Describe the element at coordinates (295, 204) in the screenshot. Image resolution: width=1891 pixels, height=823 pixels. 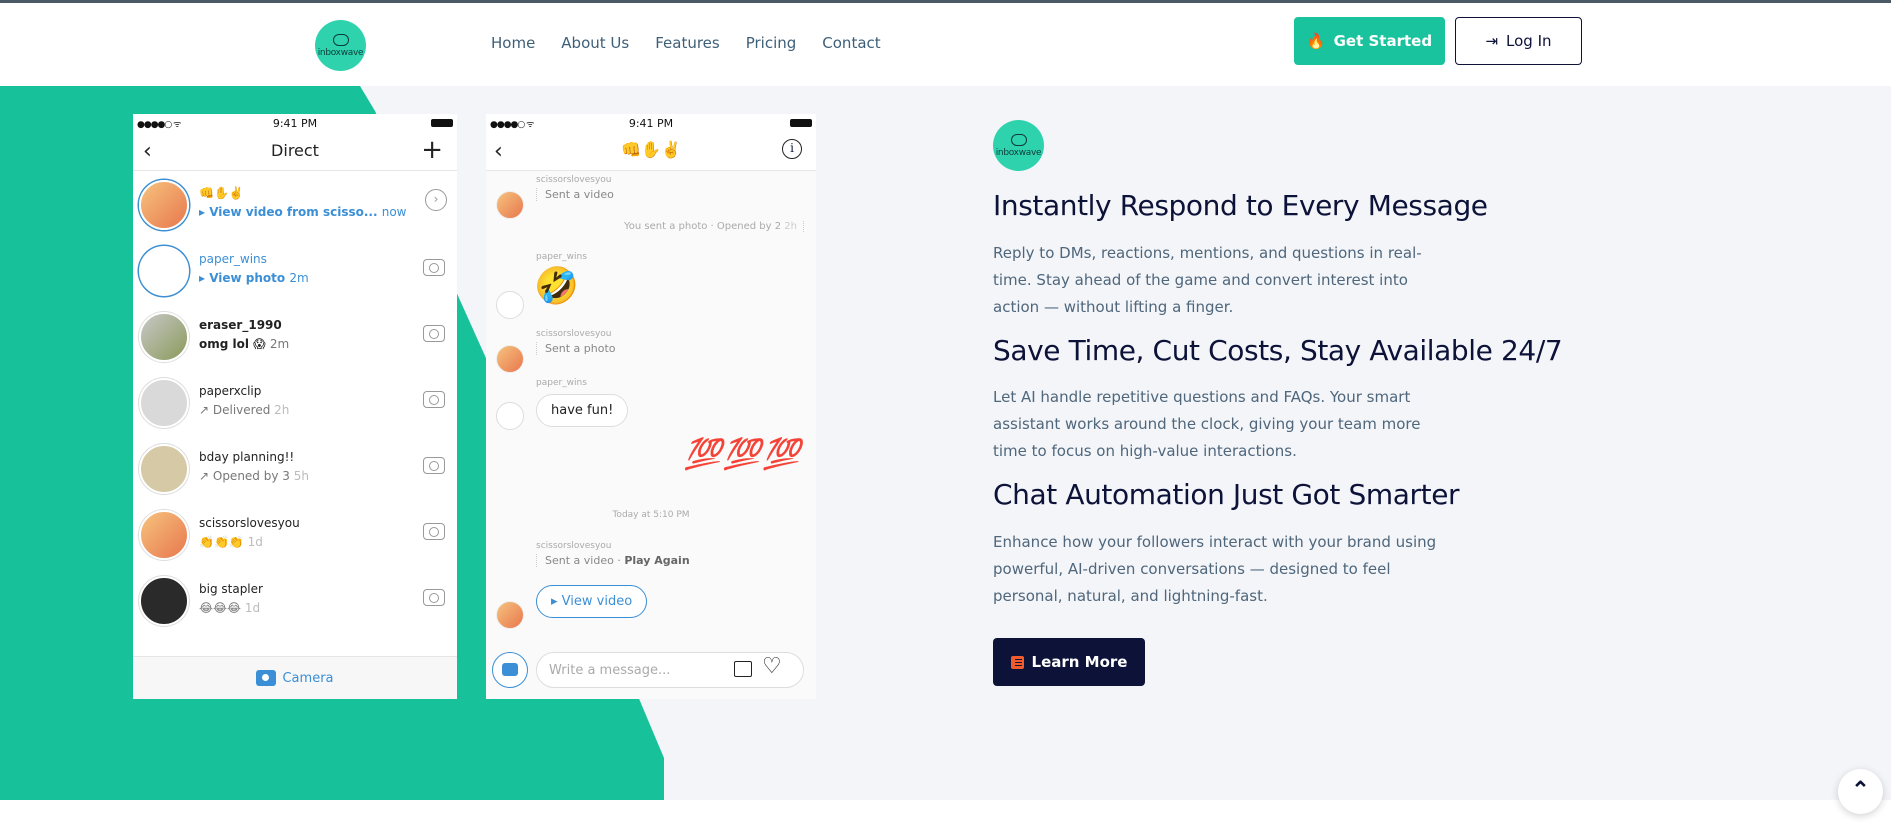
I see `list-item: 👊✋✌️ ▸ View video from scisso... now ›` at that location.